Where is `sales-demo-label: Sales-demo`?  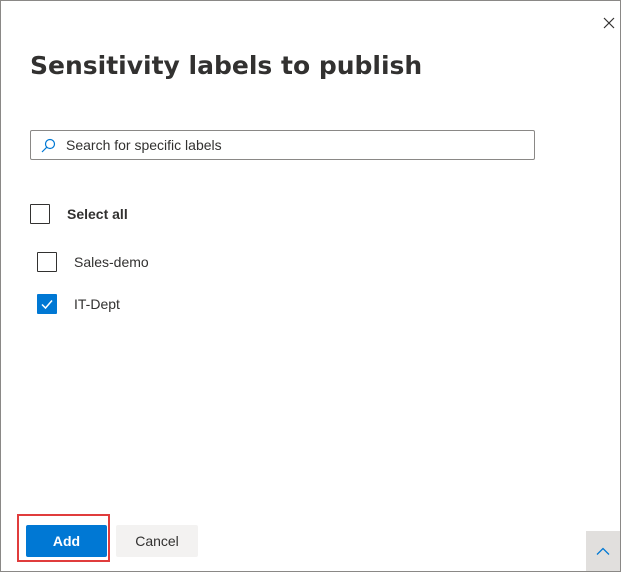 sales-demo-label: Sales-demo is located at coordinates (111, 262).